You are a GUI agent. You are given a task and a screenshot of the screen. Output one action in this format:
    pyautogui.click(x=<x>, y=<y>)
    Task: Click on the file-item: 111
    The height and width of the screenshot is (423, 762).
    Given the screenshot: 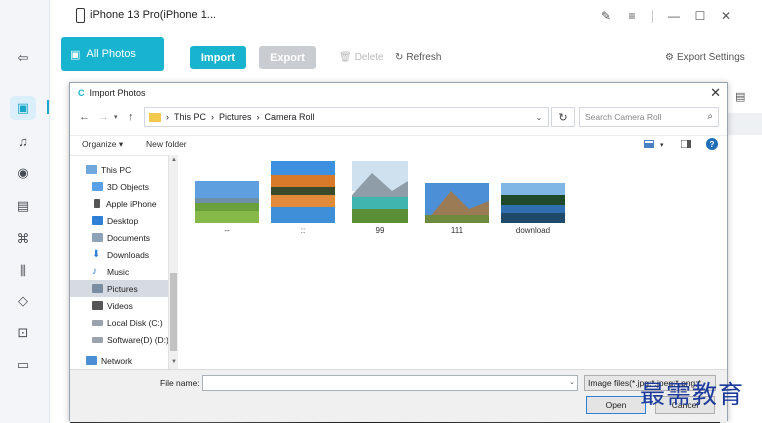 What is the action you would take?
    pyautogui.click(x=457, y=209)
    